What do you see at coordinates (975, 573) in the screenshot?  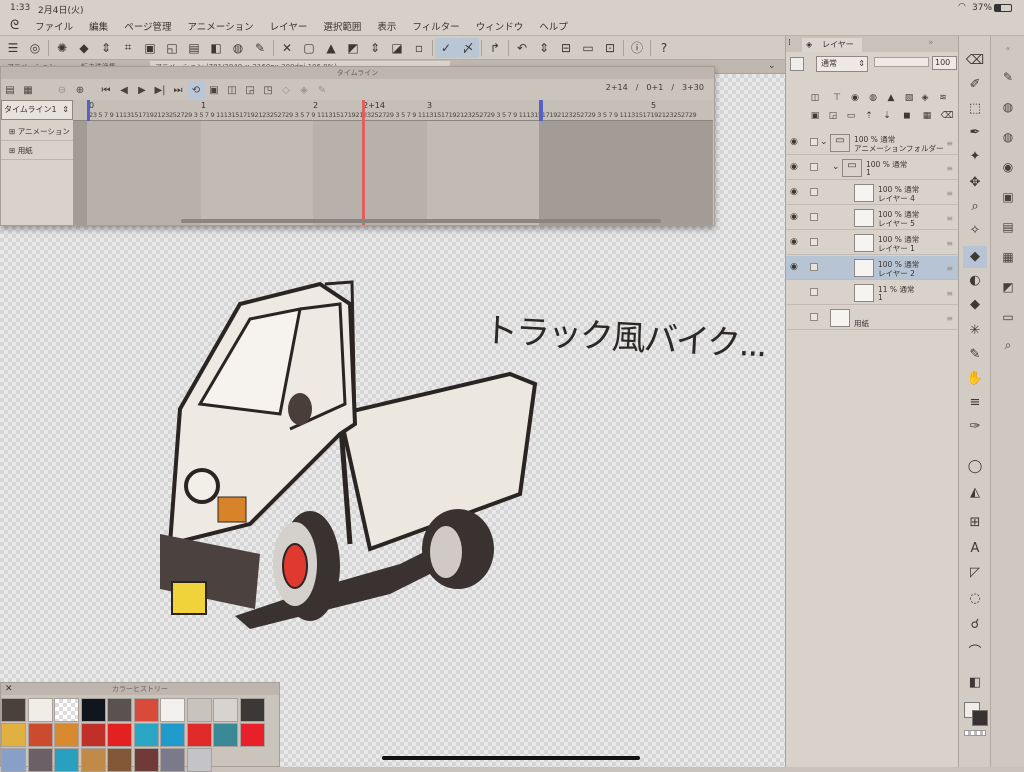 I see `ruler-tool-icon: ◸` at bounding box center [975, 573].